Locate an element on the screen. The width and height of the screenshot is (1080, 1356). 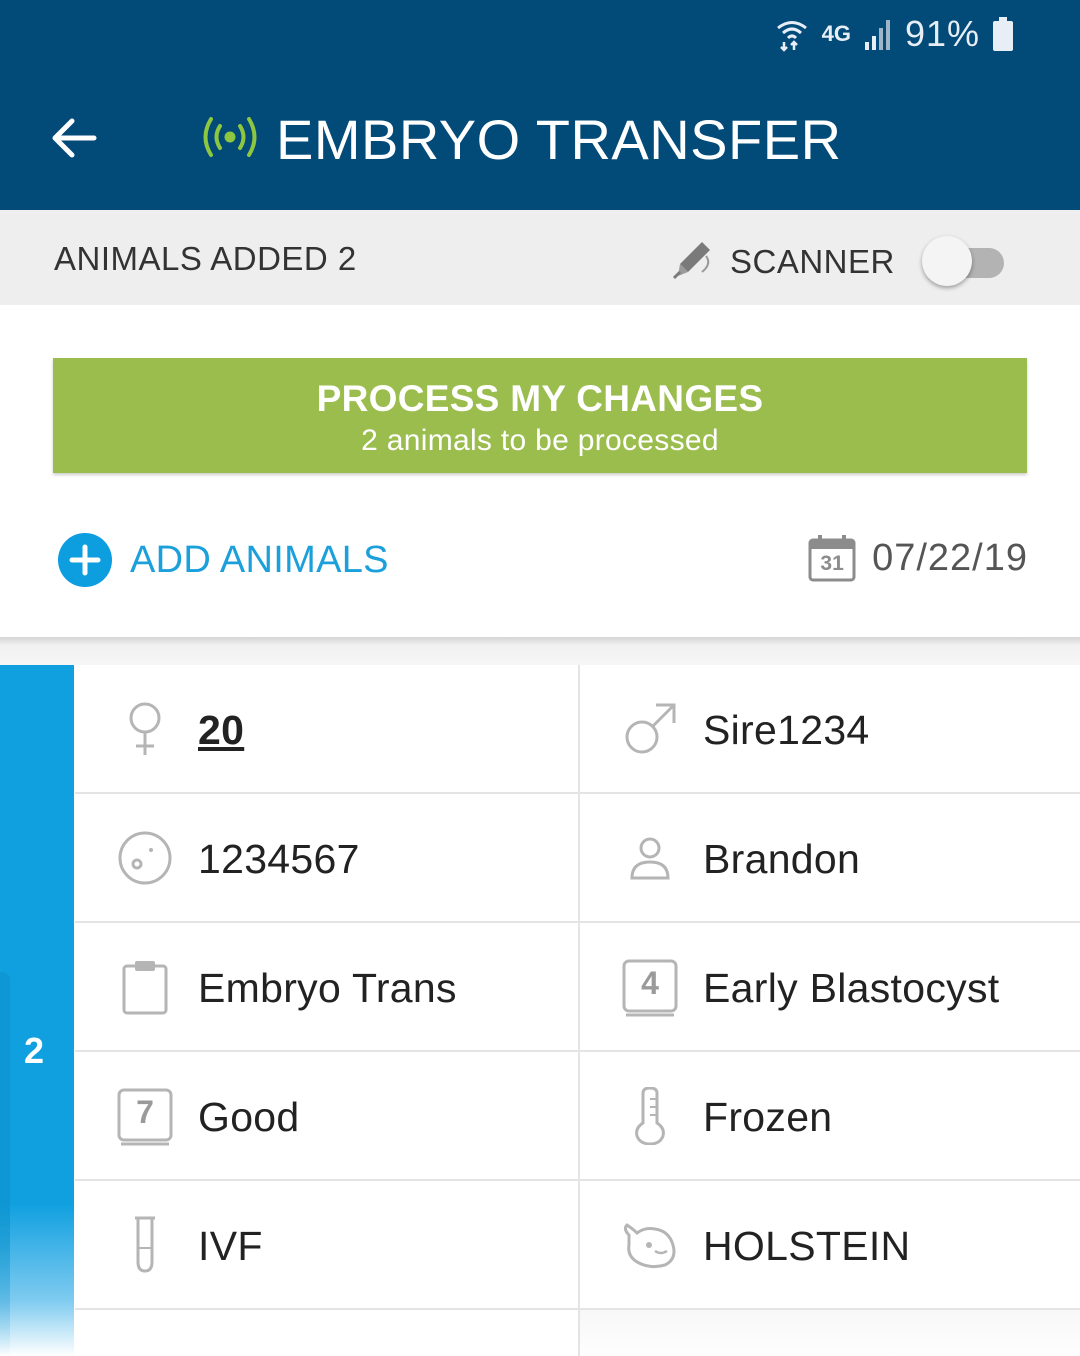
embryo-icon is located at coordinates (145, 858).